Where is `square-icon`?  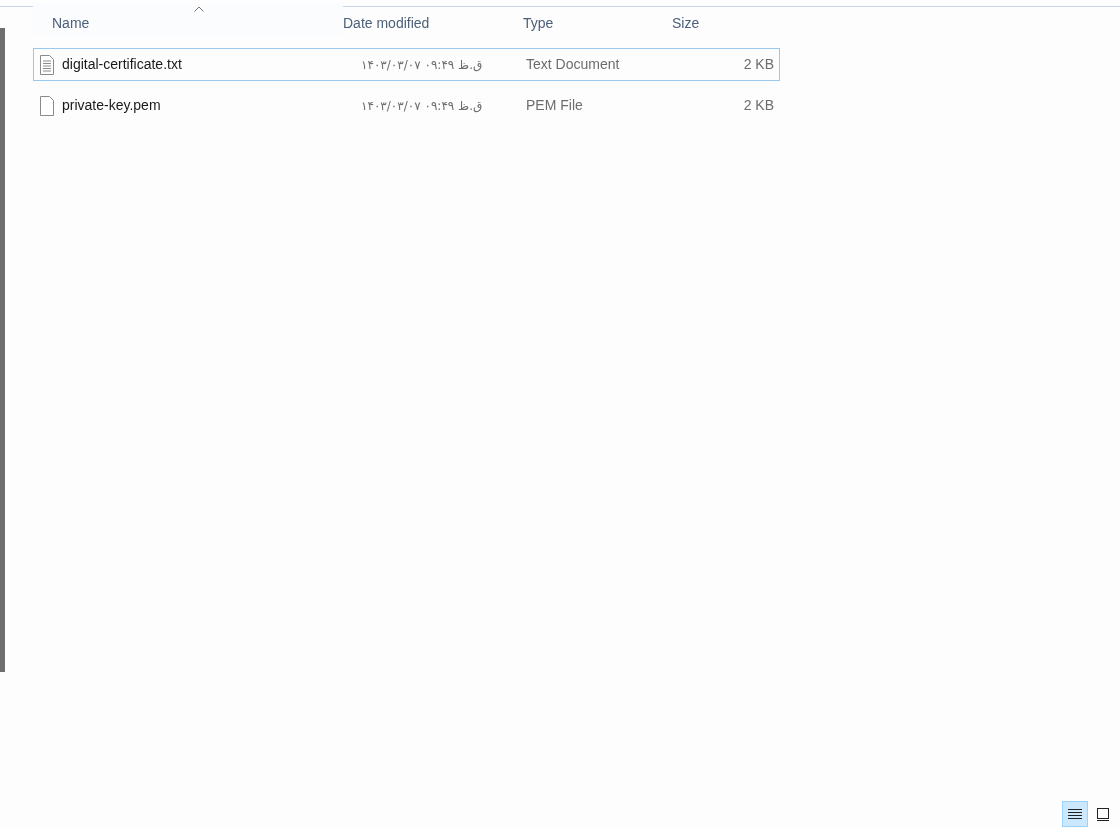 square-icon is located at coordinates (1103, 814).